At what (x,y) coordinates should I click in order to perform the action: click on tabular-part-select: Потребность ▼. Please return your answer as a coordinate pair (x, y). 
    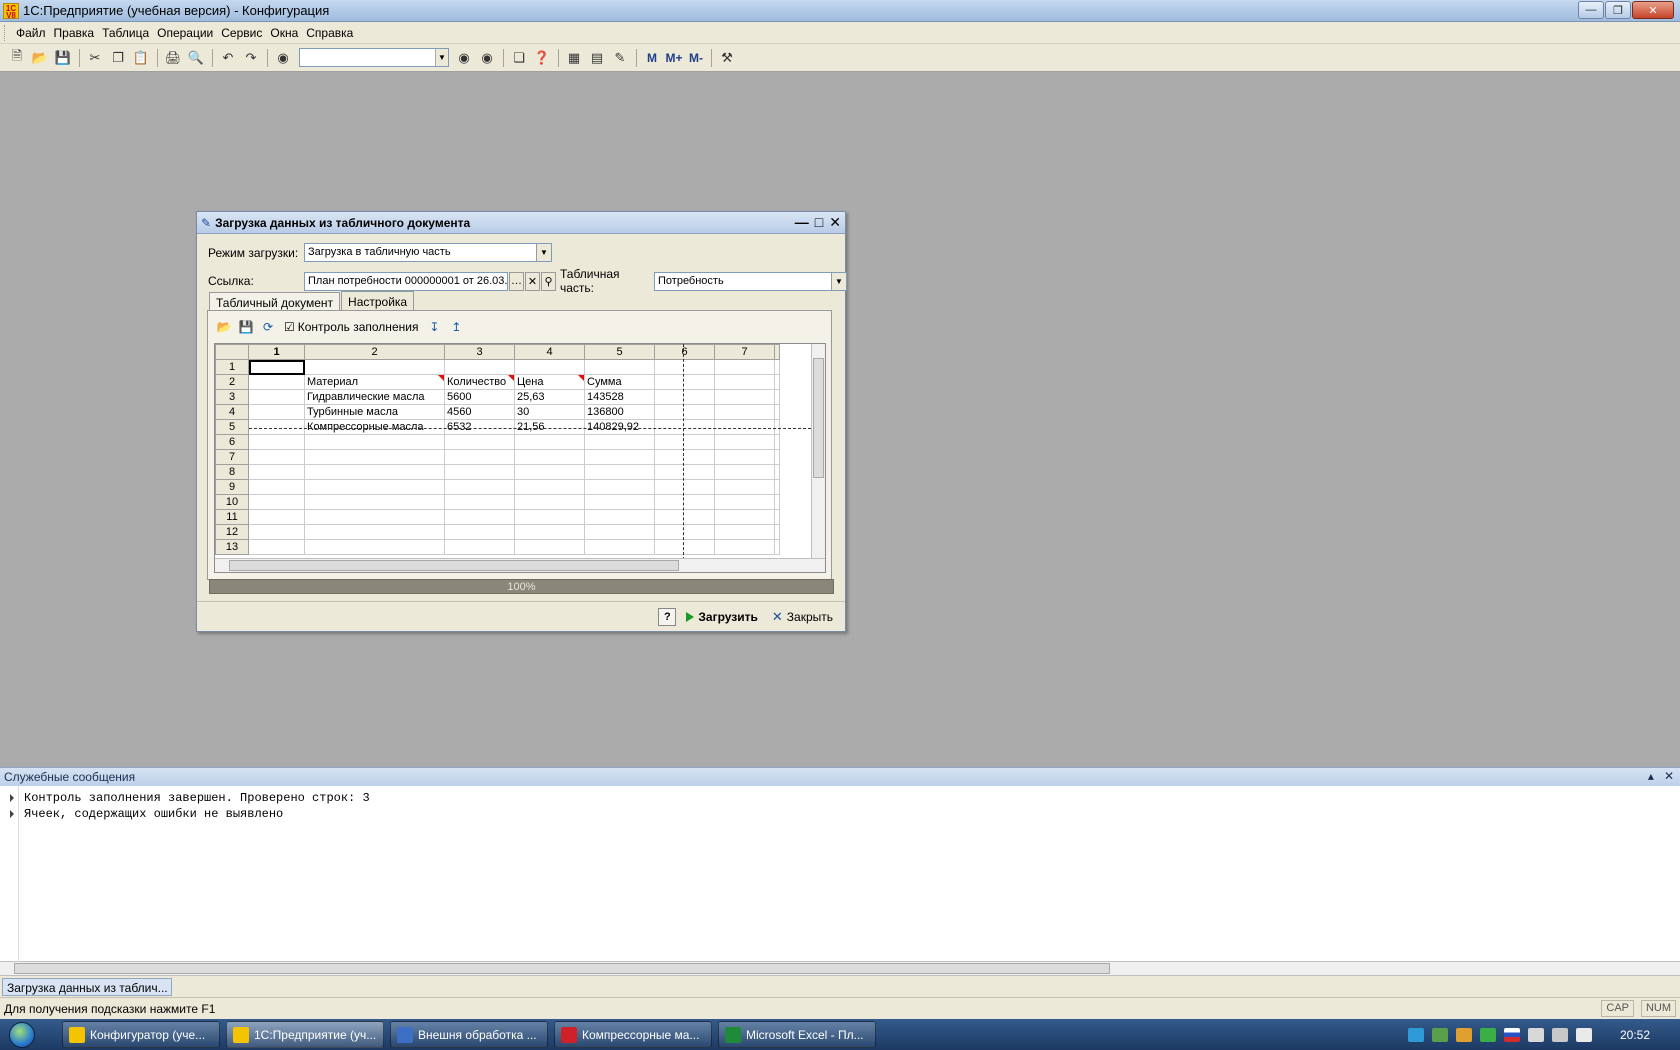
    Looking at the image, I should click on (750, 281).